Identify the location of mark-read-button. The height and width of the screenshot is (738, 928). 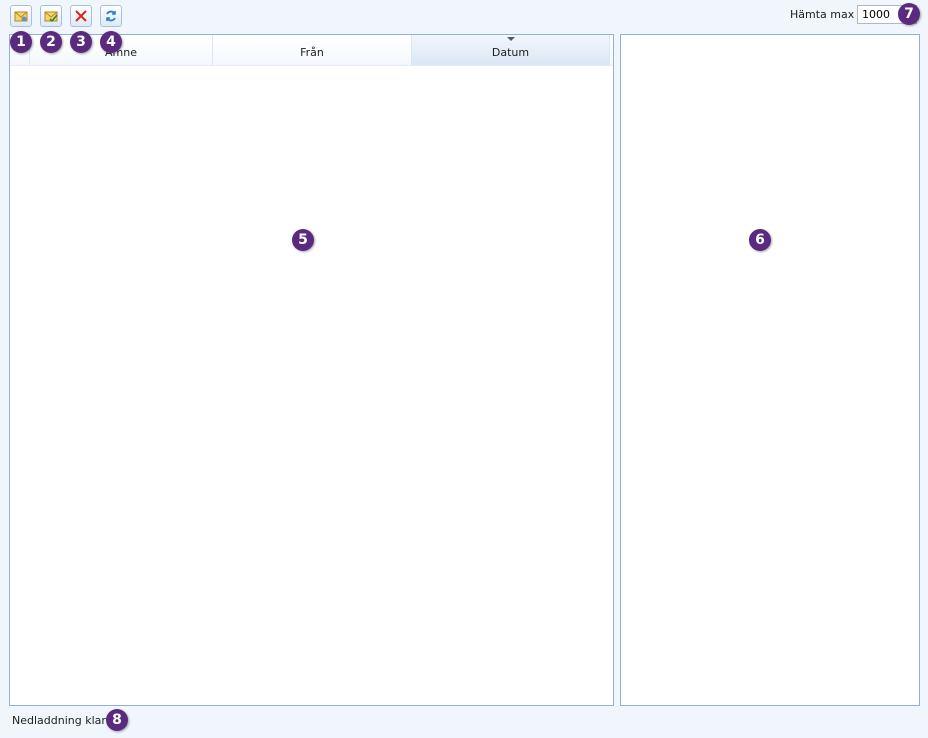
(51, 16).